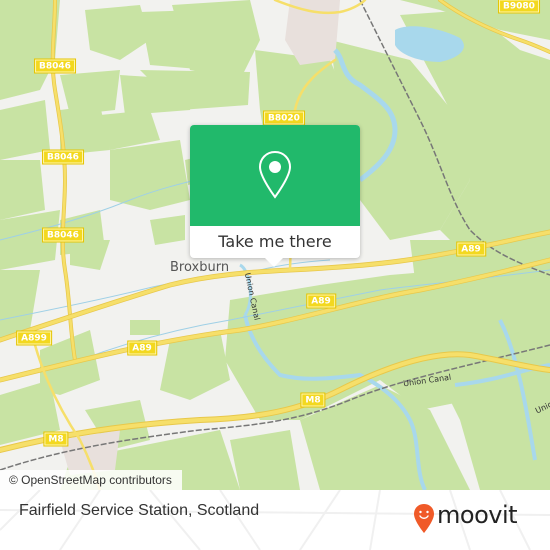 This screenshot has width=550, height=550. Describe the element at coordinates (284, 118) in the screenshot. I see `road-shield-b8020: B8020` at that location.